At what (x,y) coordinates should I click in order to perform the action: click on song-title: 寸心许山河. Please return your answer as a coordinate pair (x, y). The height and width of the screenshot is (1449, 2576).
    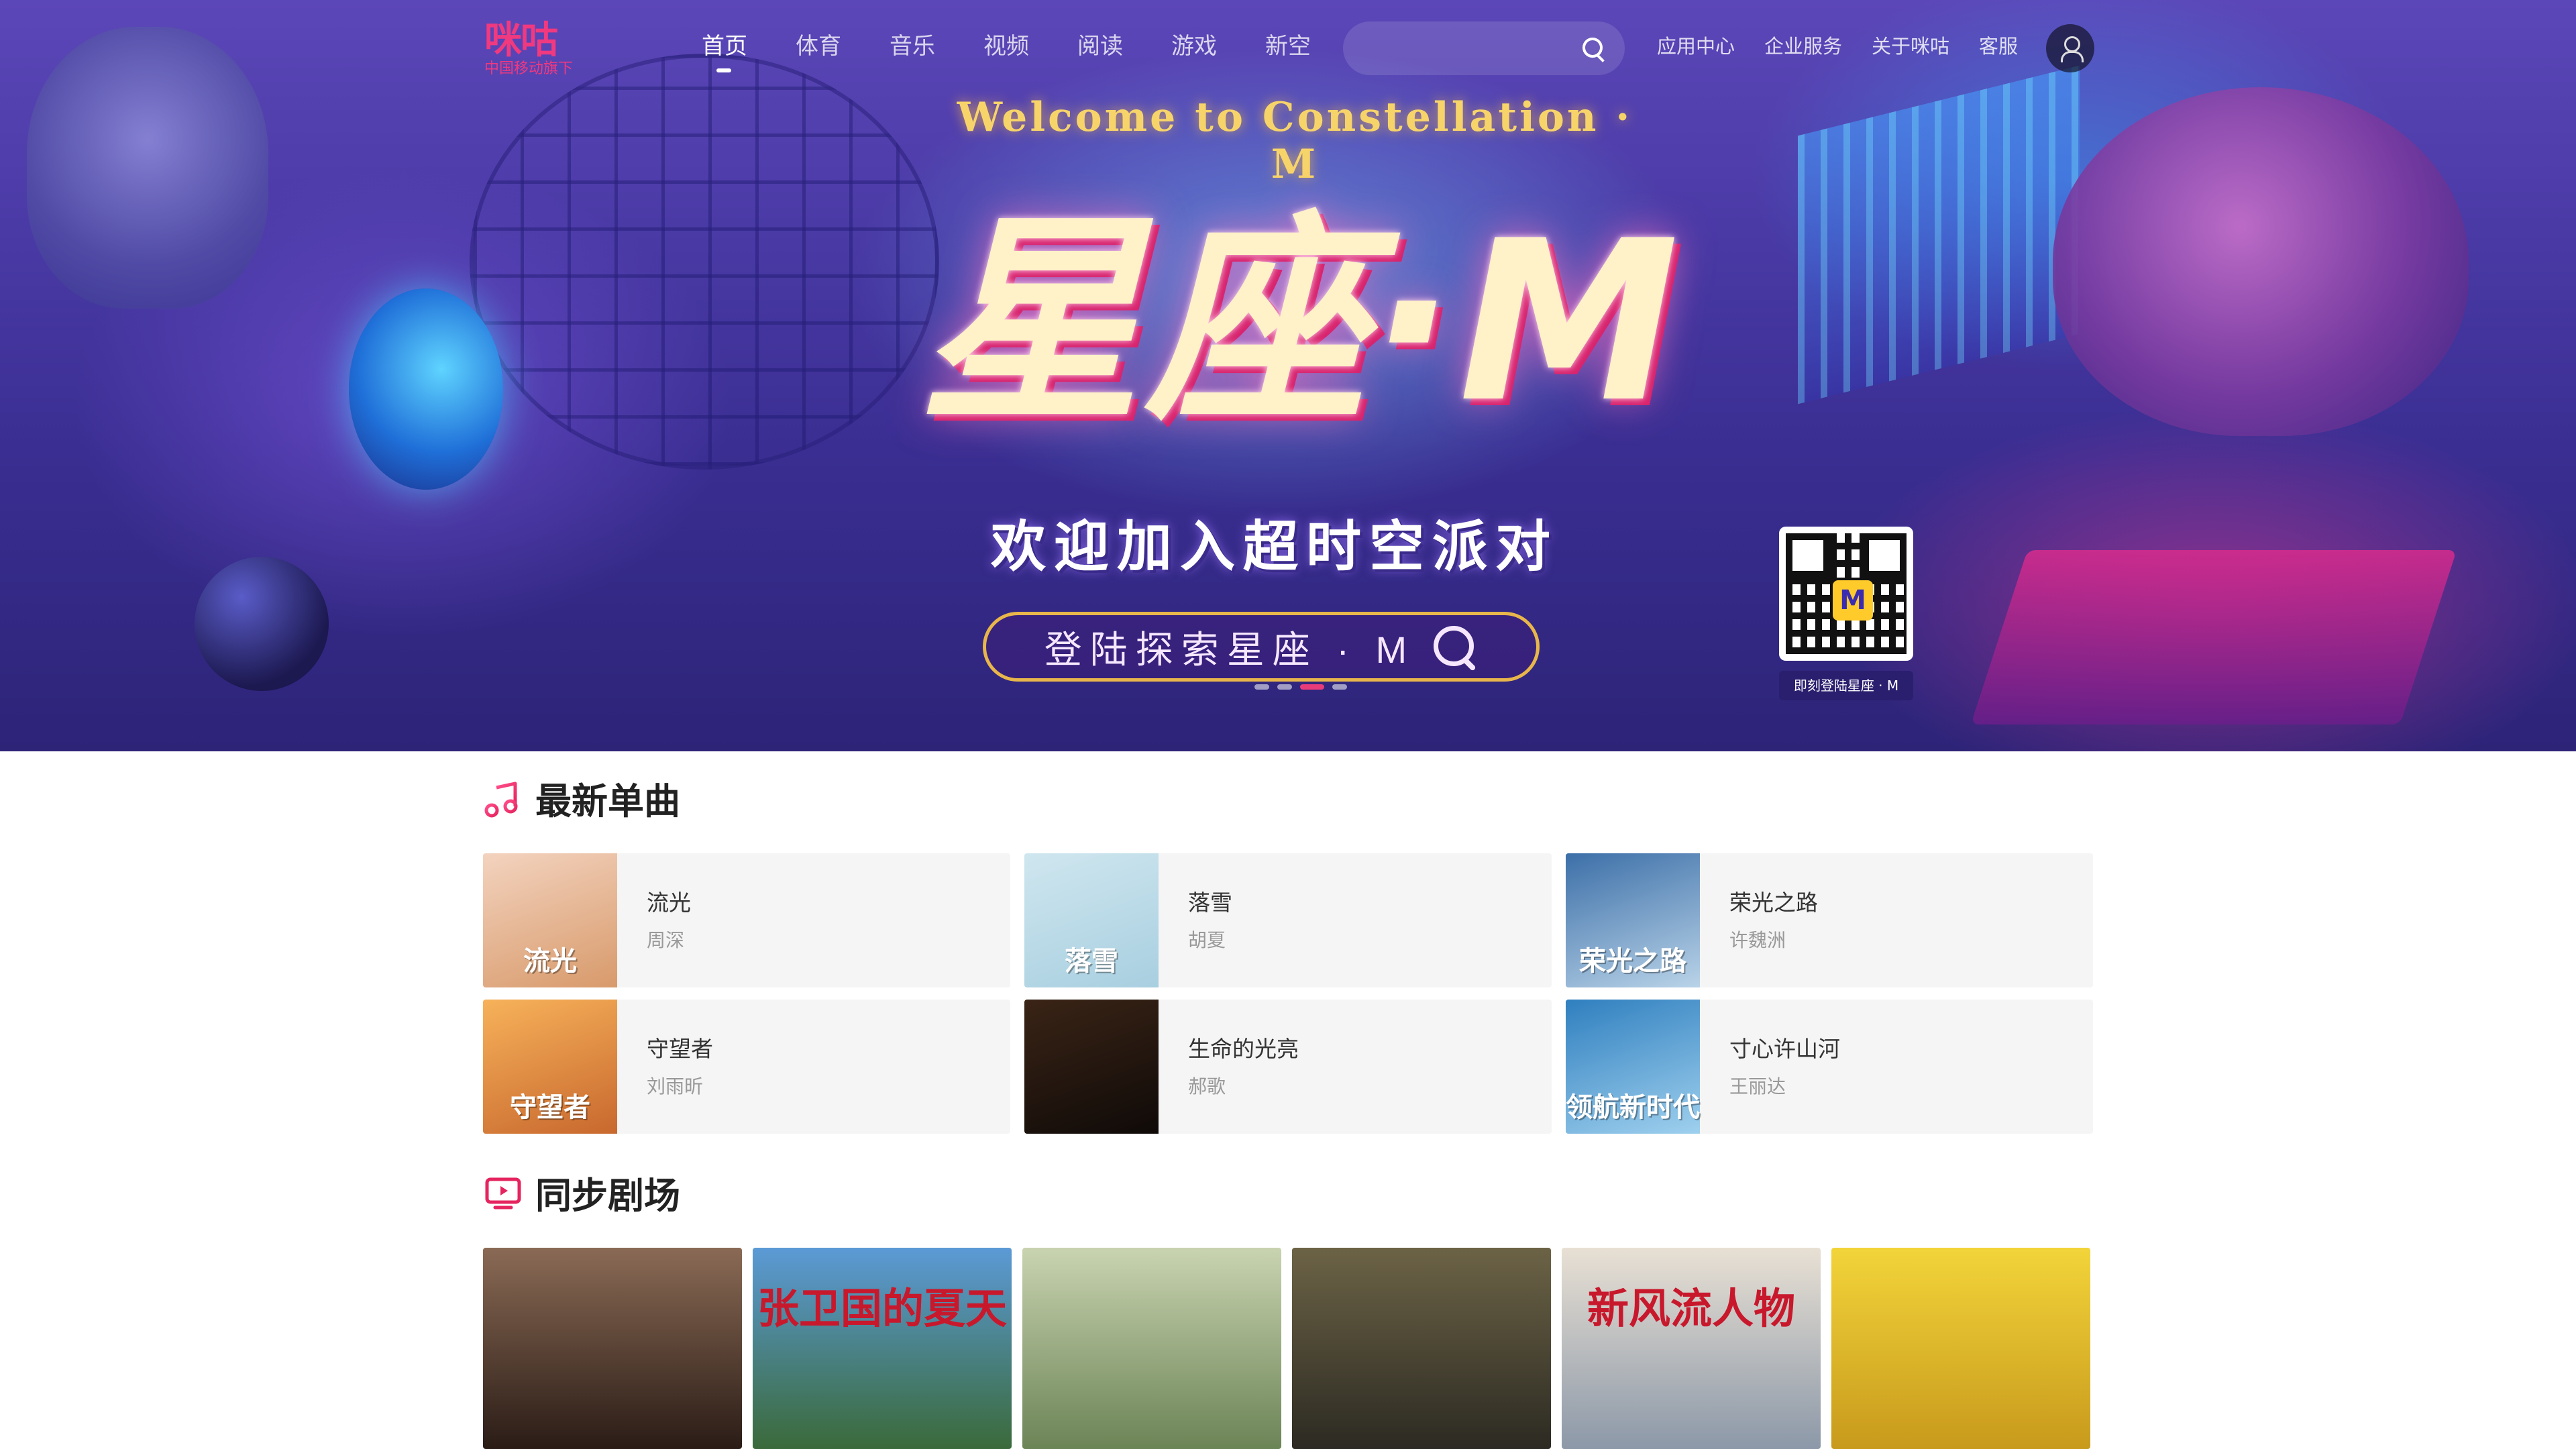
    Looking at the image, I should click on (1784, 1049).